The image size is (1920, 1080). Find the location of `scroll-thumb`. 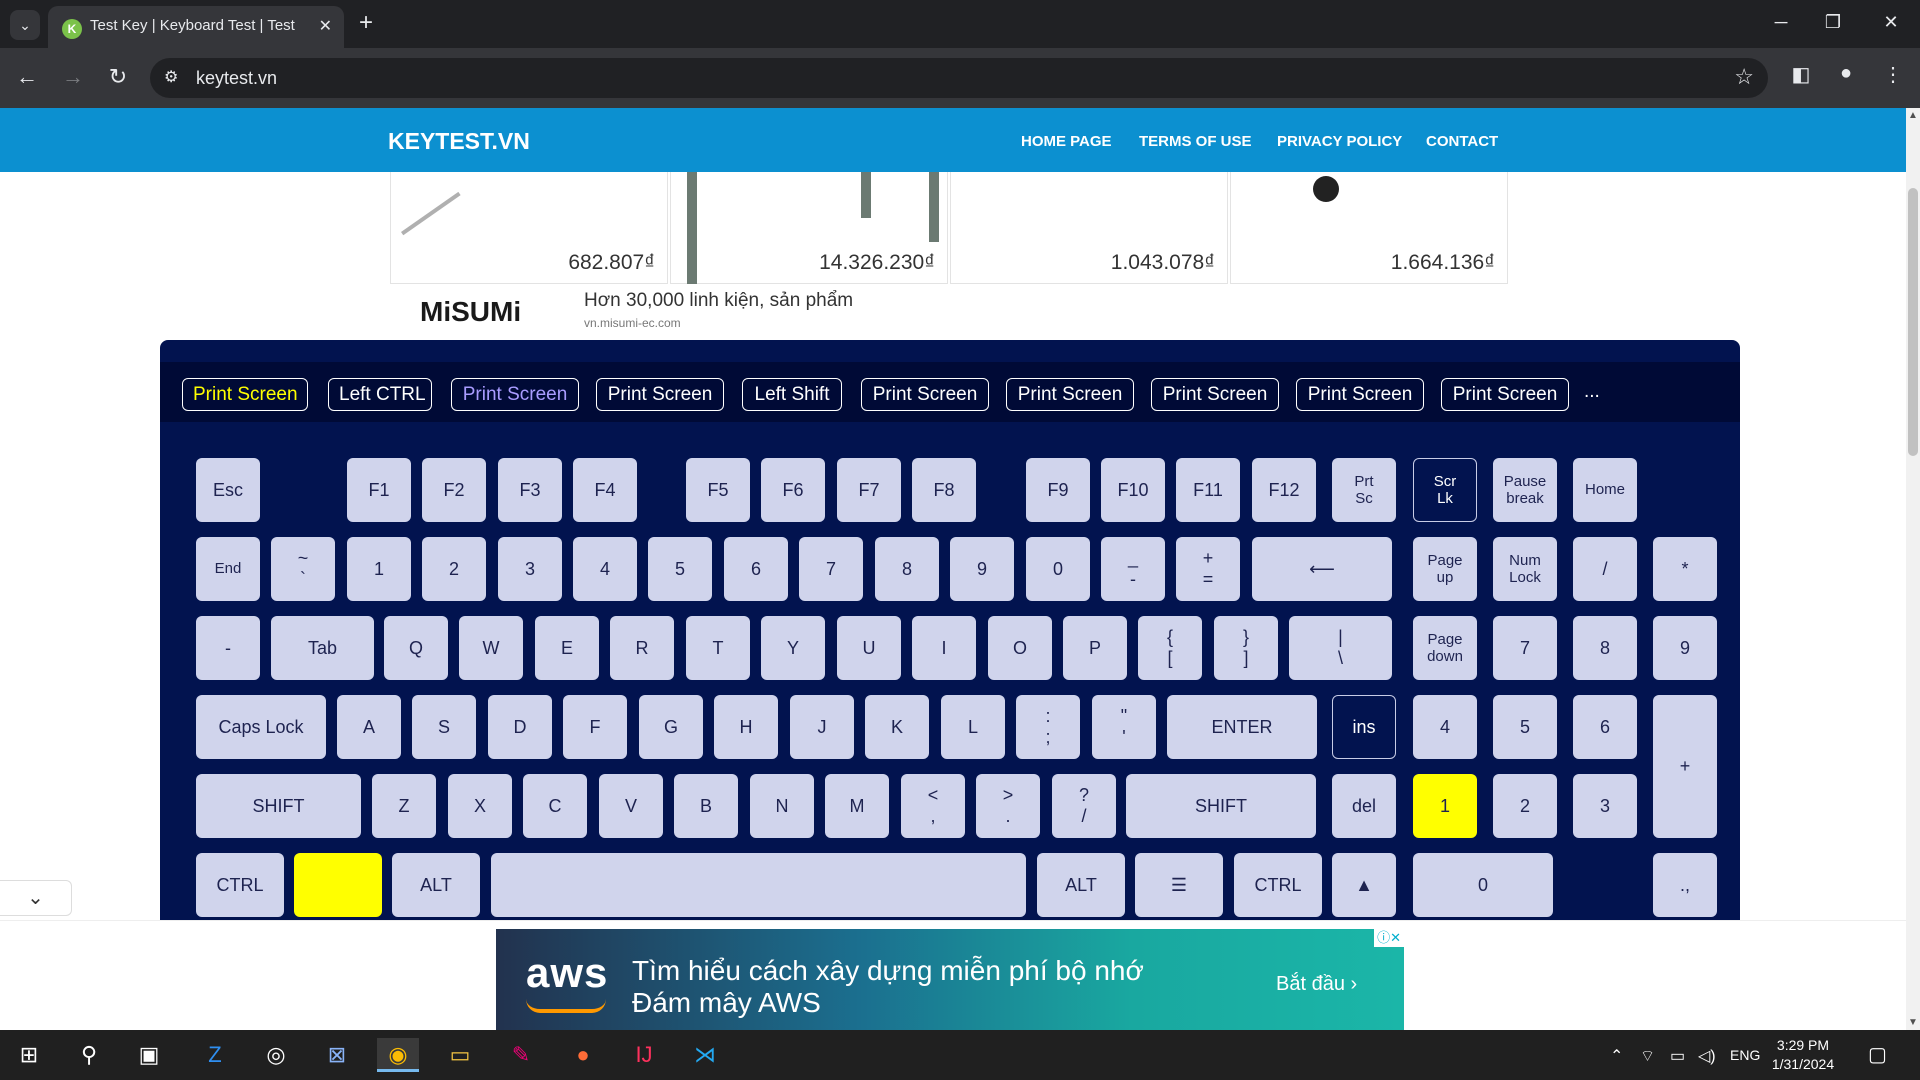

scroll-thumb is located at coordinates (1913, 322).